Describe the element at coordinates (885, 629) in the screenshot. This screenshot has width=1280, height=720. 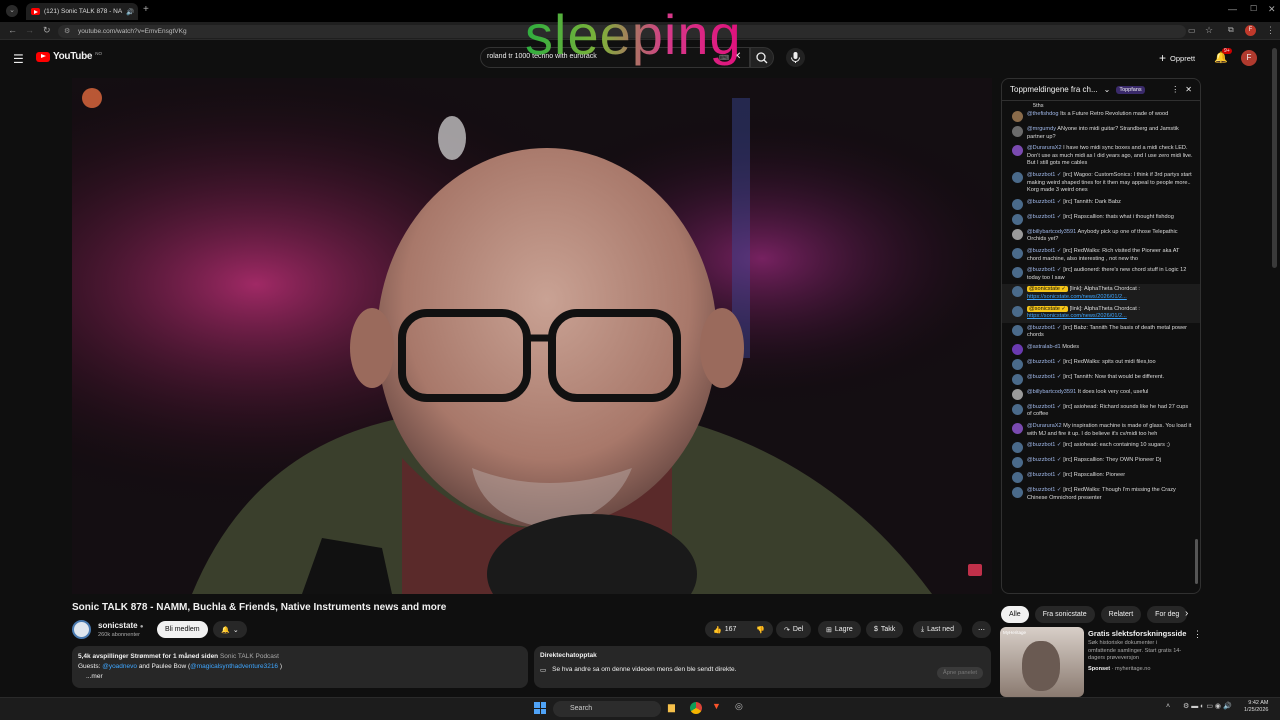
I see `thanks-button: $ Takk` at that location.